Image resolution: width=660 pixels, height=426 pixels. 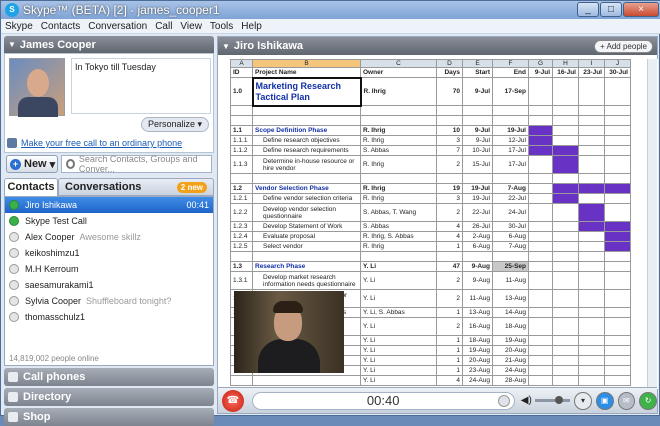 What do you see at coordinates (652, 224) in the screenshot?
I see `scrollbar` at bounding box center [652, 224].